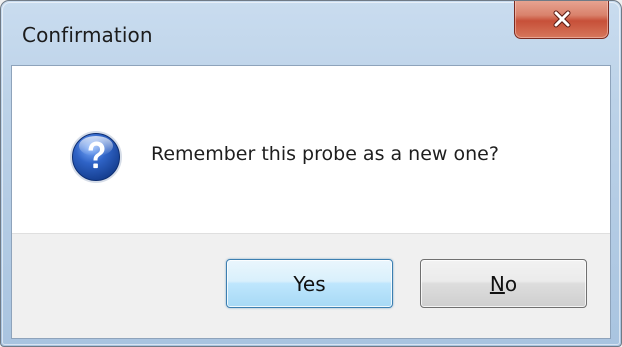  I want to click on yes-button: Yes, so click(309, 283).